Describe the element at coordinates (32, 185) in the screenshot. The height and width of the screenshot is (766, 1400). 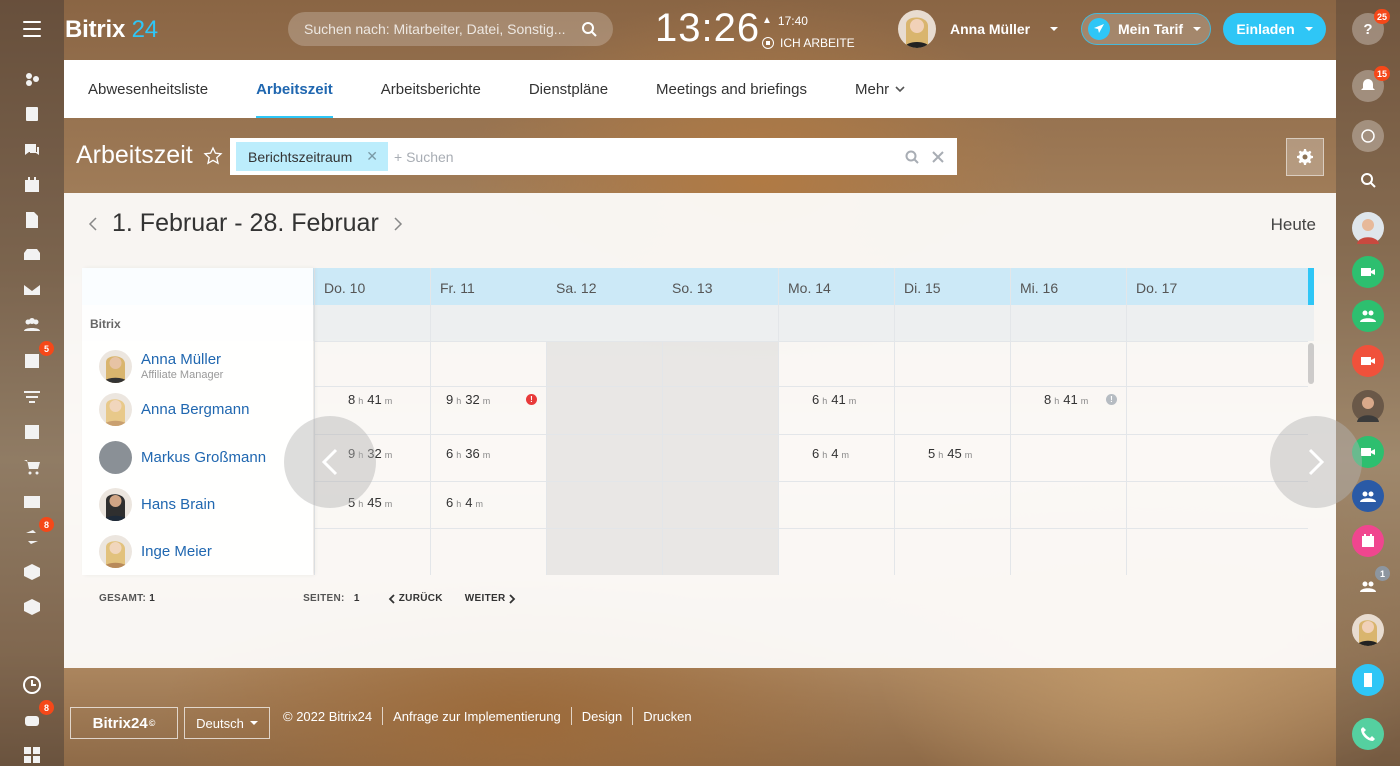
I see `calendar-icon` at that location.